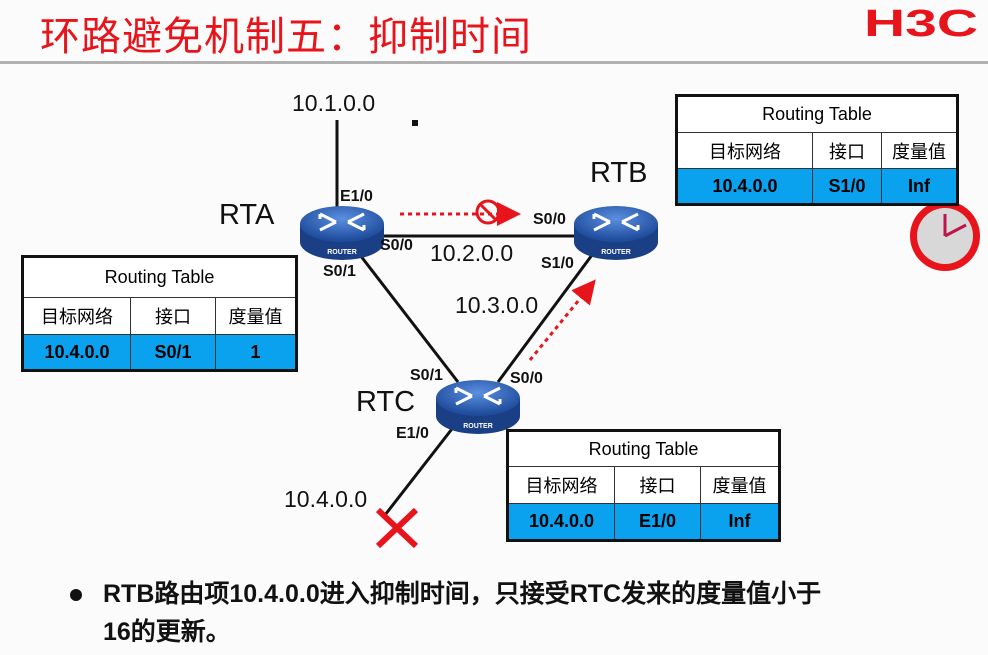  Describe the element at coordinates (526, 378) in the screenshot. I see `port-rtc-s00: S0/0` at that location.